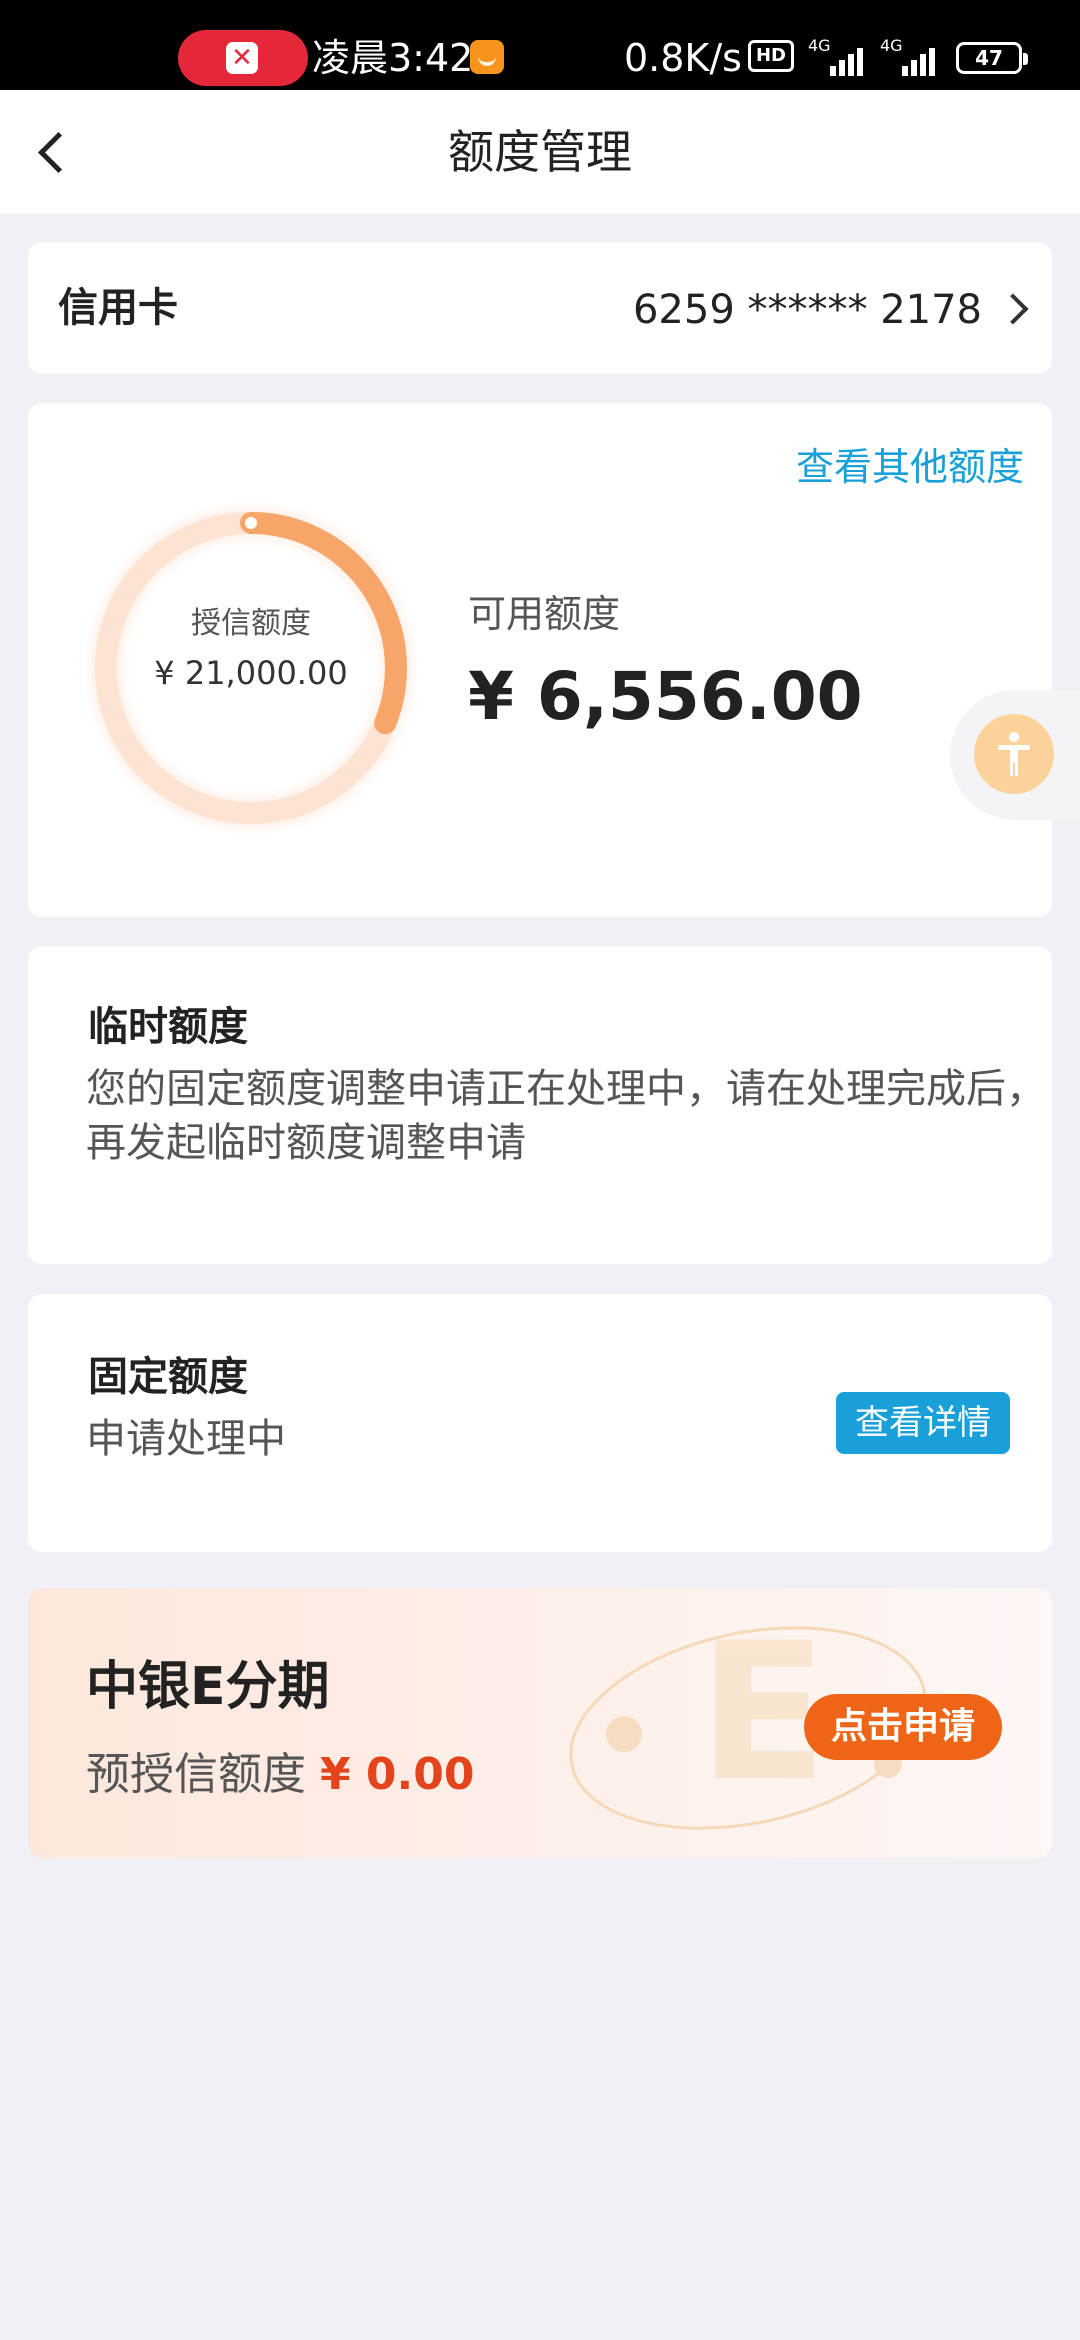  What do you see at coordinates (910, 467) in the screenshot?
I see `view-other-limits-link: 查看其他额度` at bounding box center [910, 467].